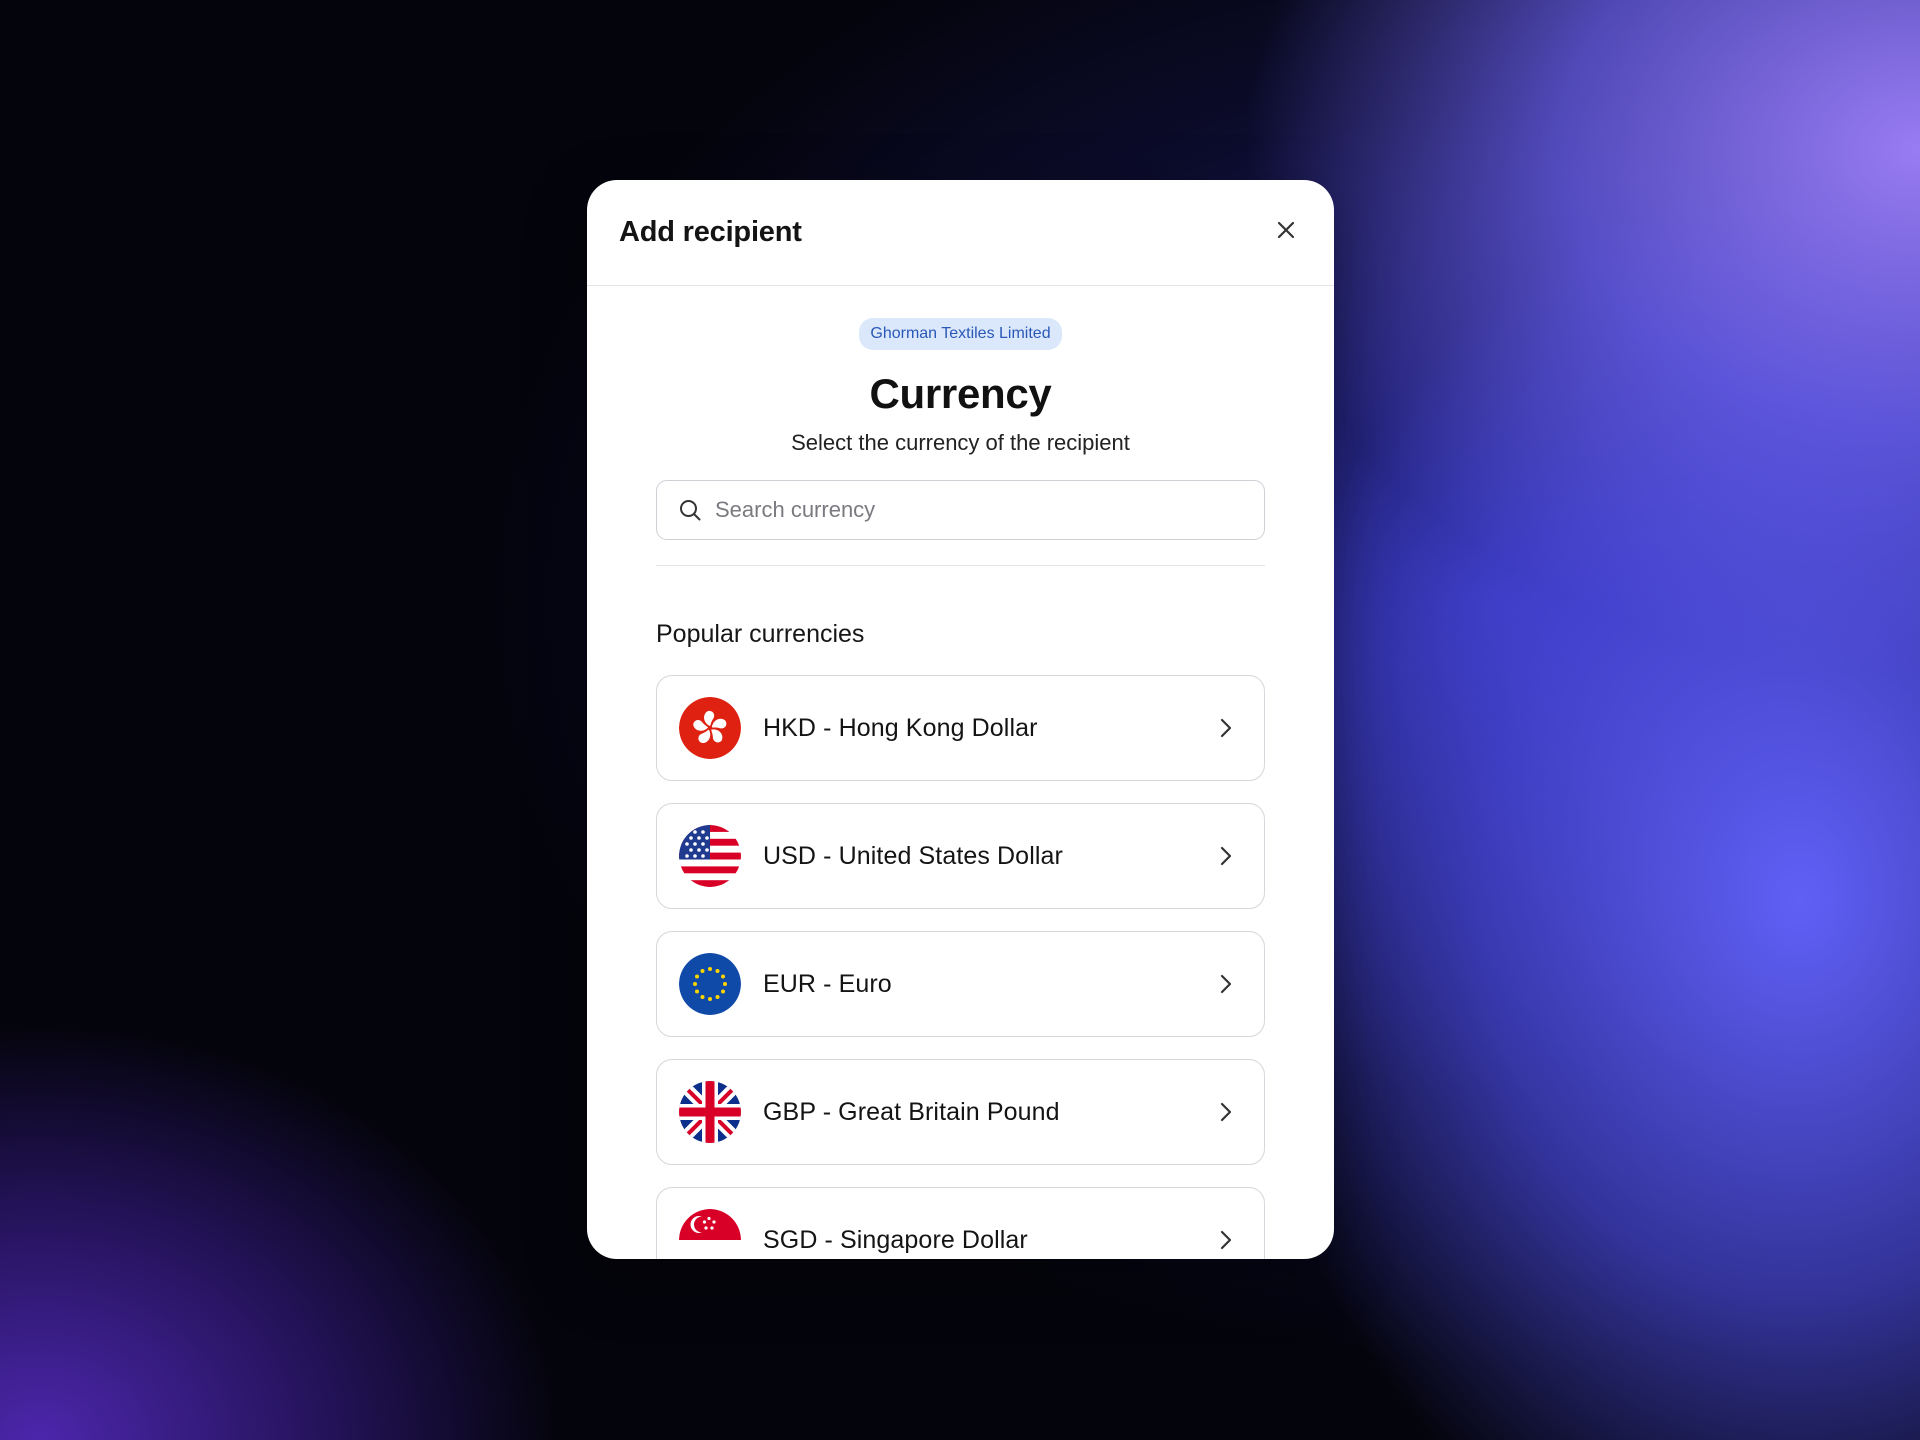  I want to click on currency-item-gbp: GBP - Great Britain Pound, so click(960, 1112).